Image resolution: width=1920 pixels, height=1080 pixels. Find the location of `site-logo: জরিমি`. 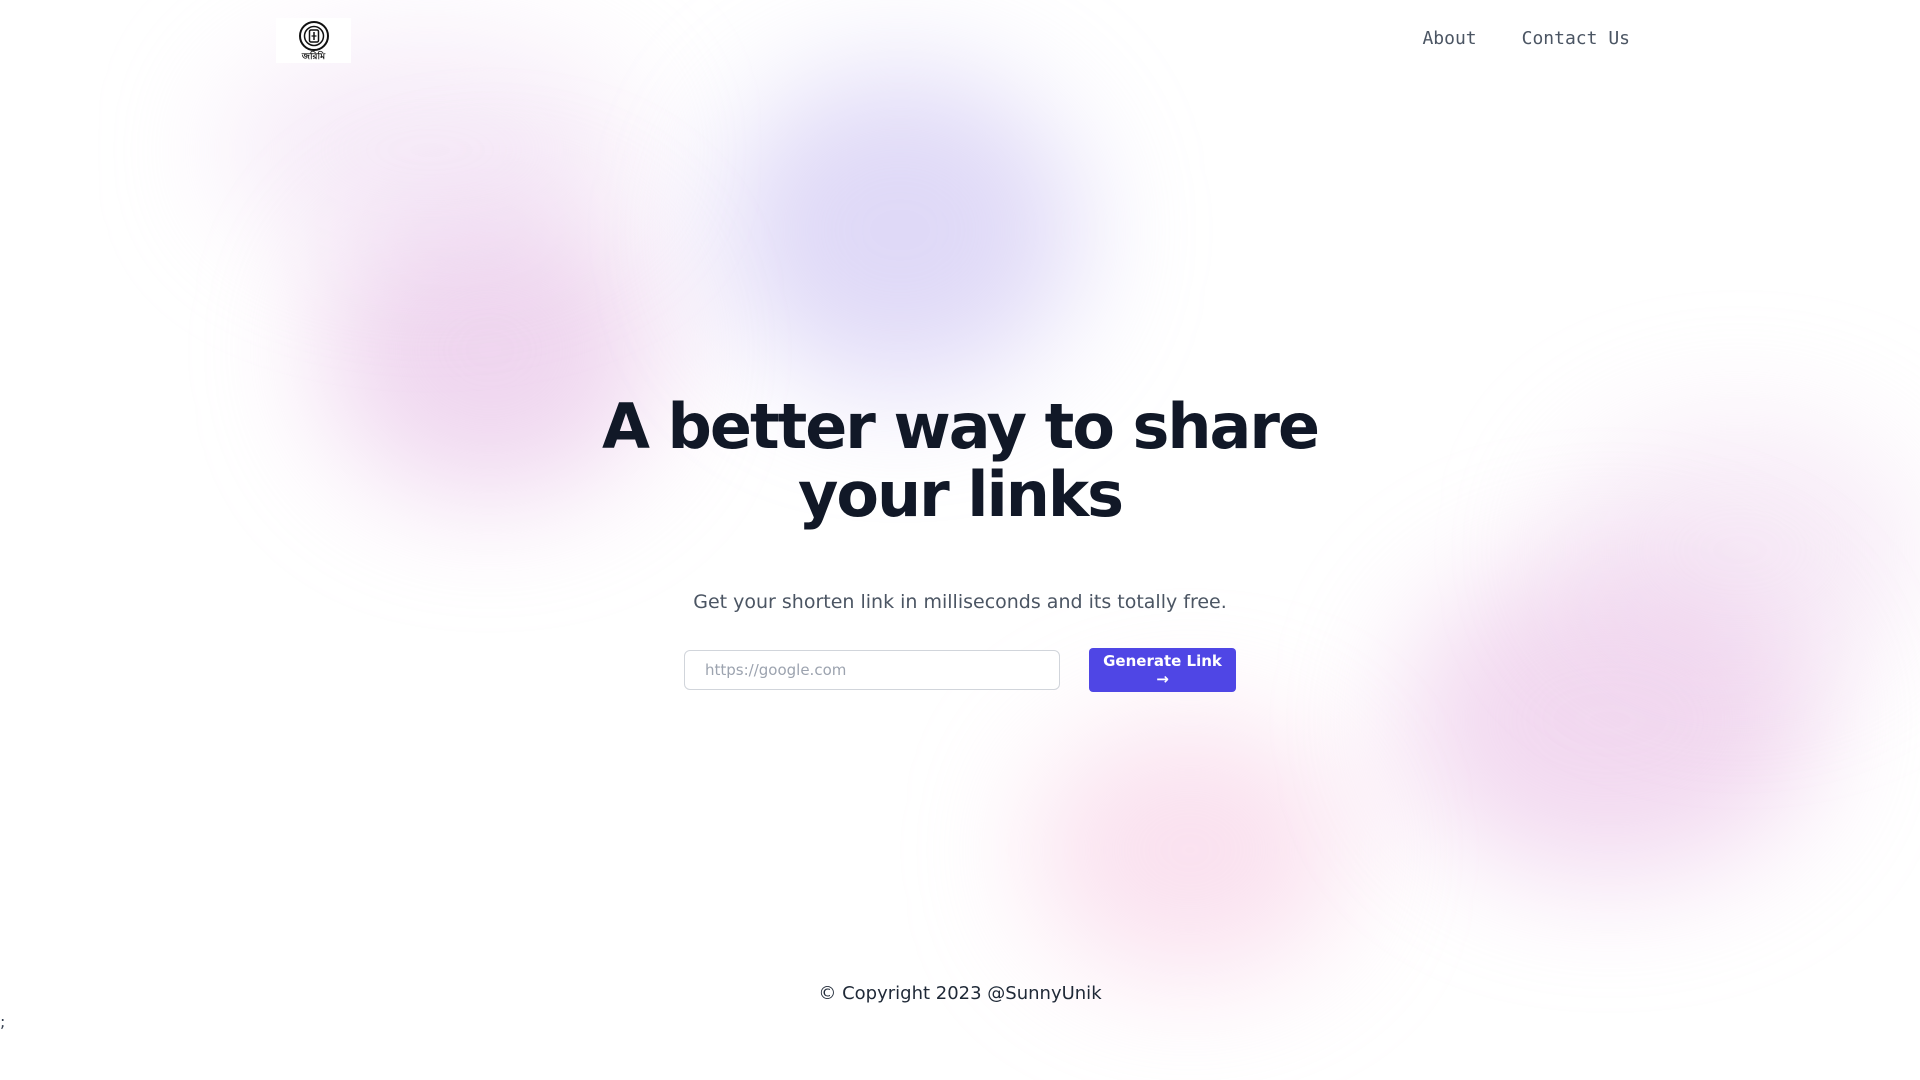

site-logo: জরিমি is located at coordinates (313, 40).